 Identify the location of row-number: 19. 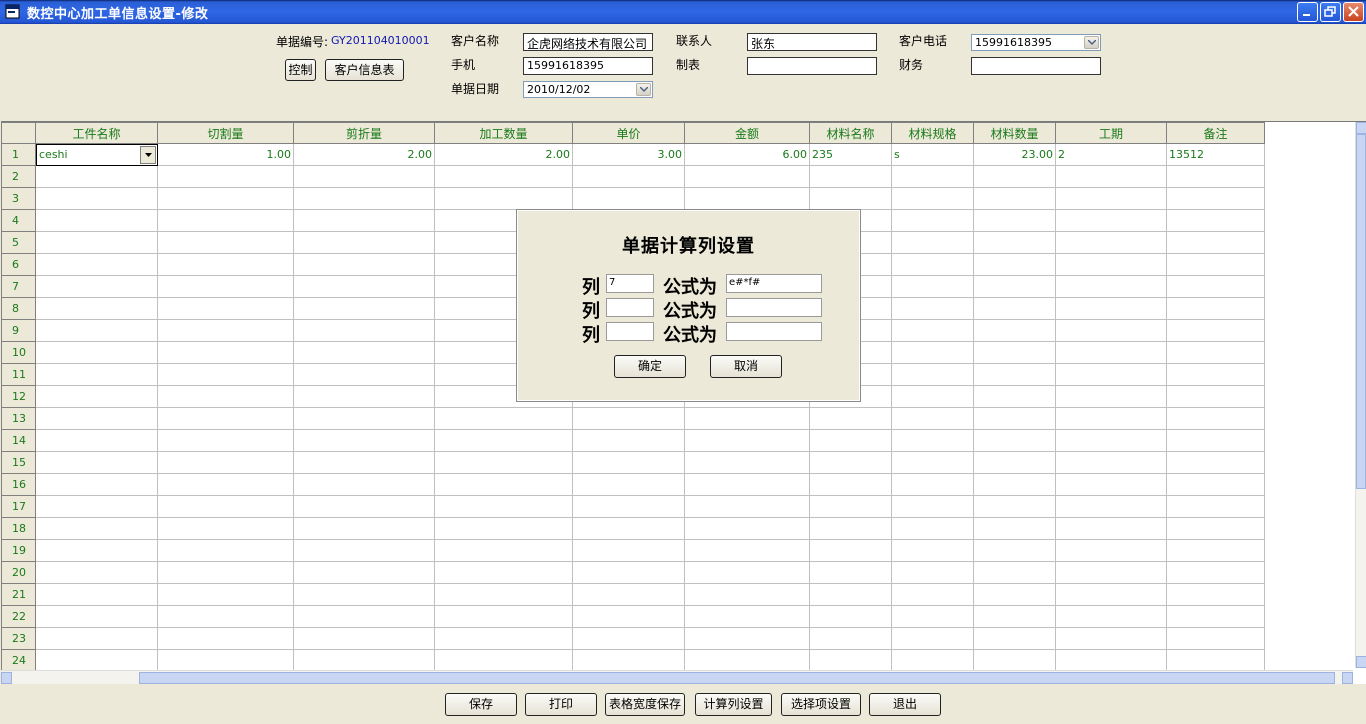
(18, 550).